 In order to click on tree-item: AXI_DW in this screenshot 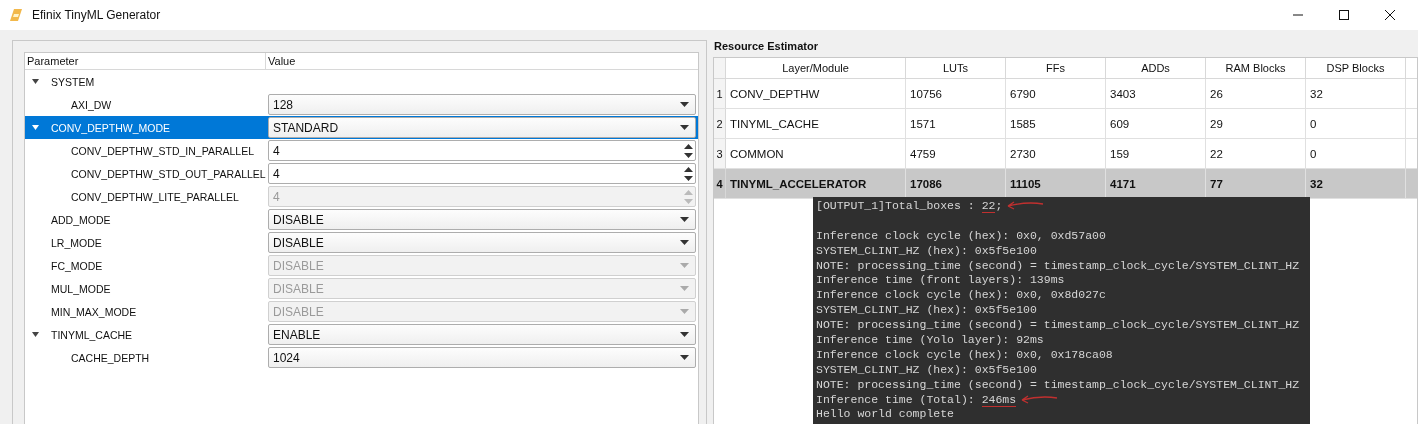, I will do `click(145, 104)`.